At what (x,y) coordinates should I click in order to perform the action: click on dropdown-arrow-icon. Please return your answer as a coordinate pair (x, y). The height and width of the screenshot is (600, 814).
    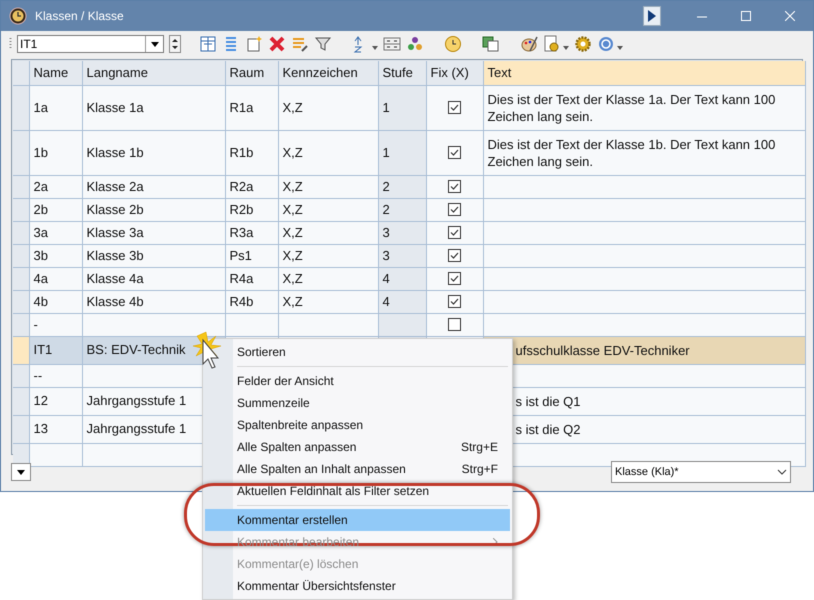
    Looking at the image, I should click on (154, 44).